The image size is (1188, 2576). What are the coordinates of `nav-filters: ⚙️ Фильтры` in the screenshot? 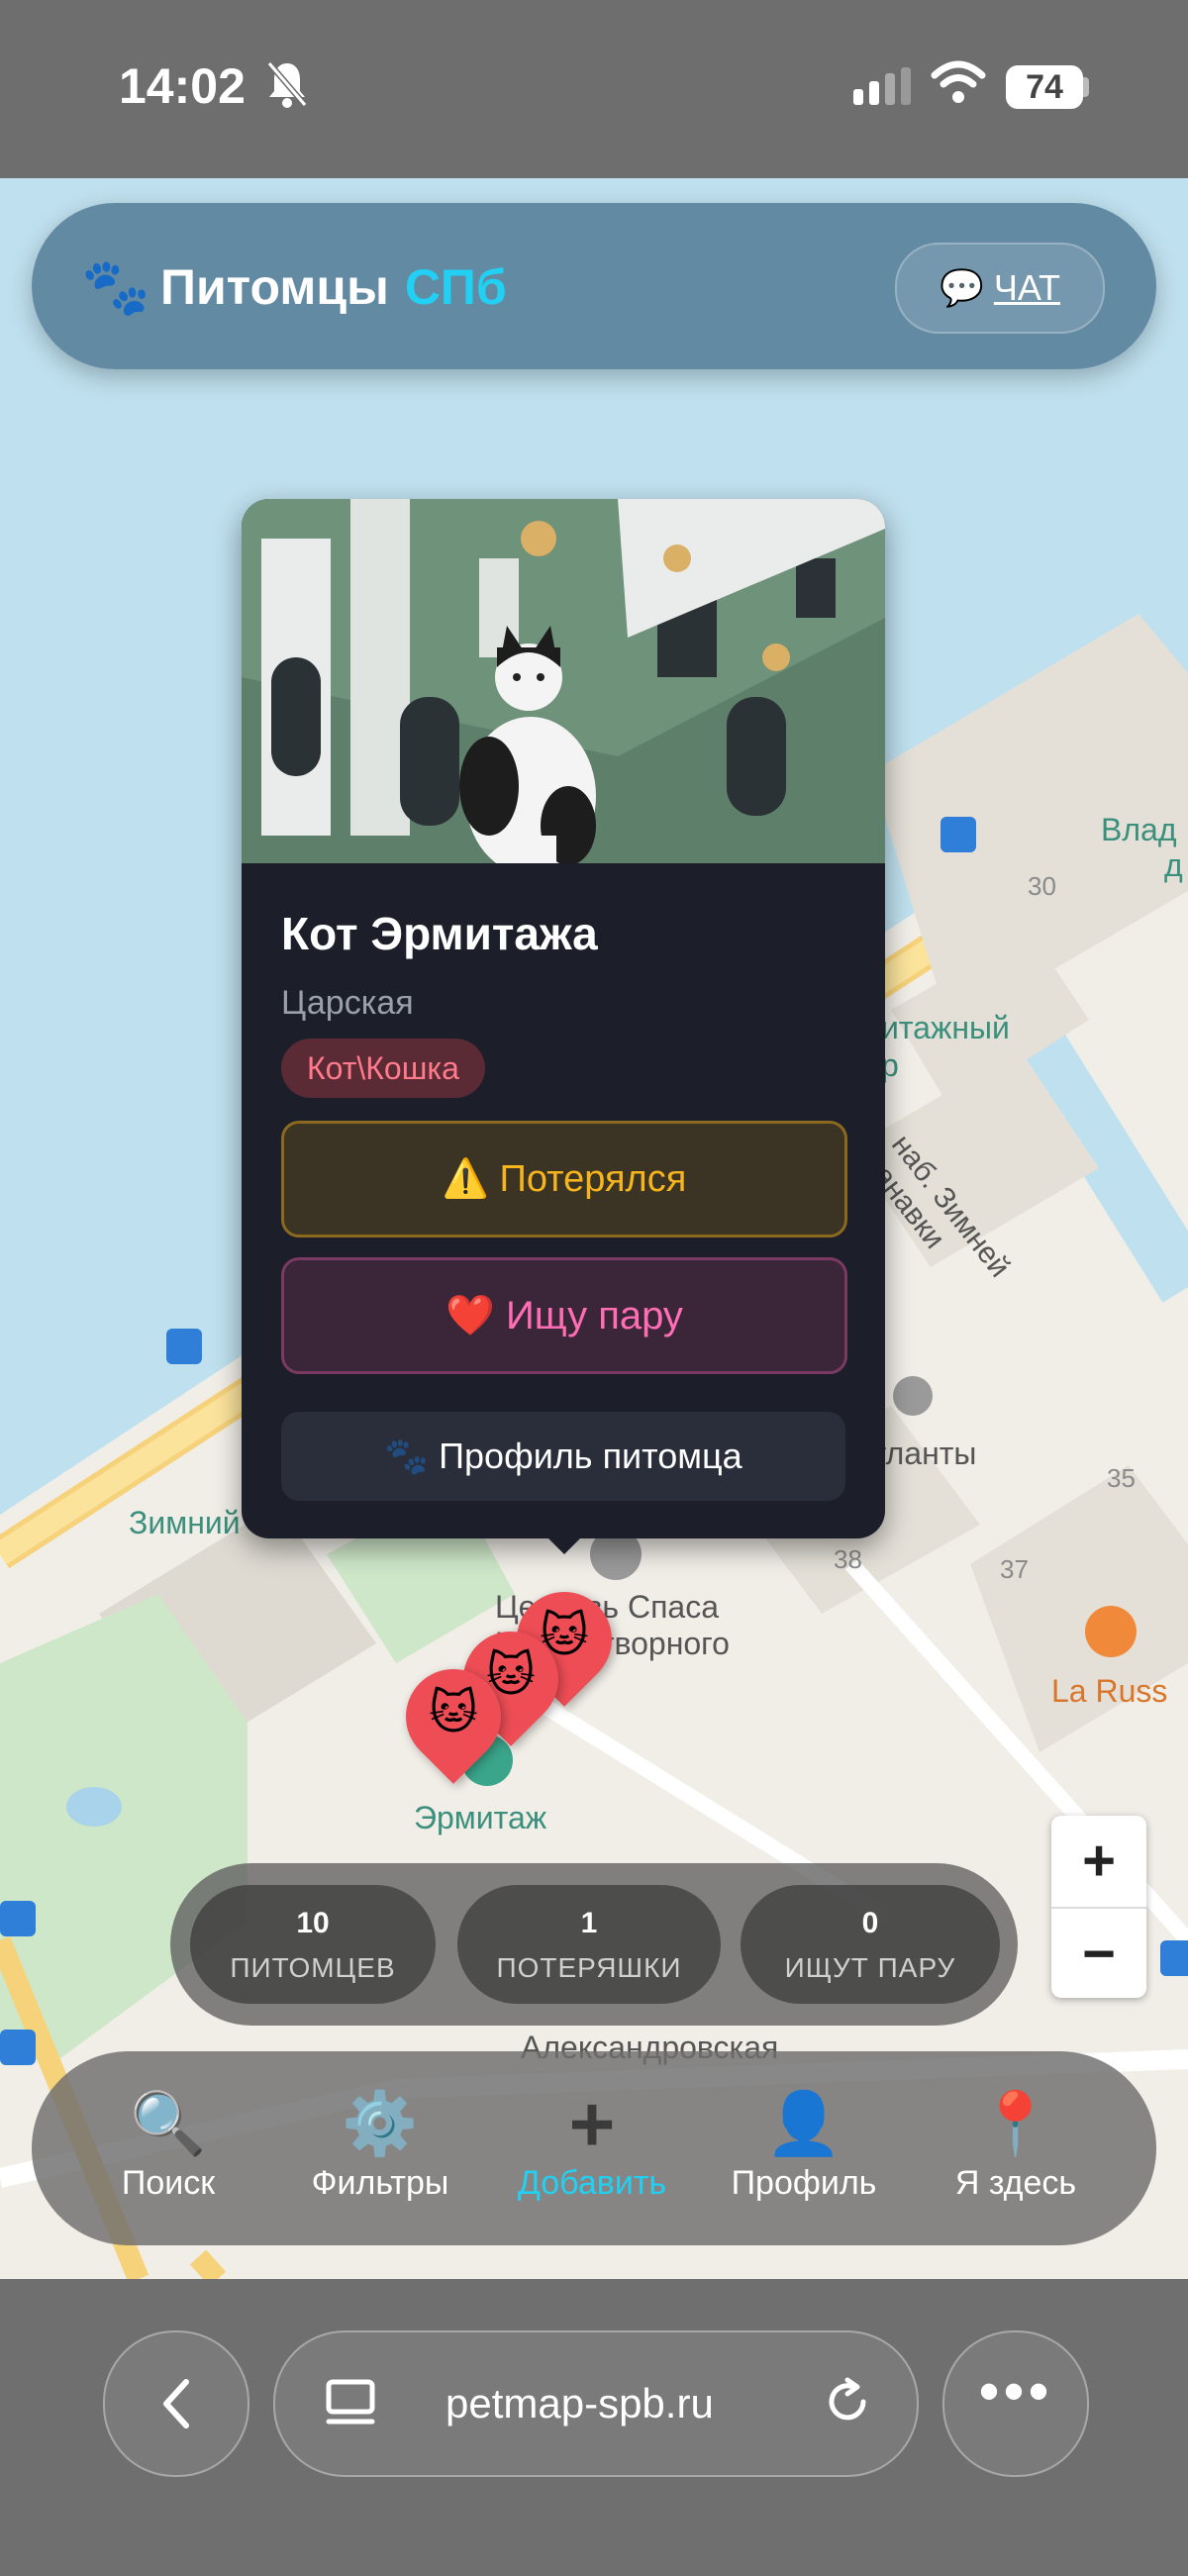 It's located at (380, 2144).